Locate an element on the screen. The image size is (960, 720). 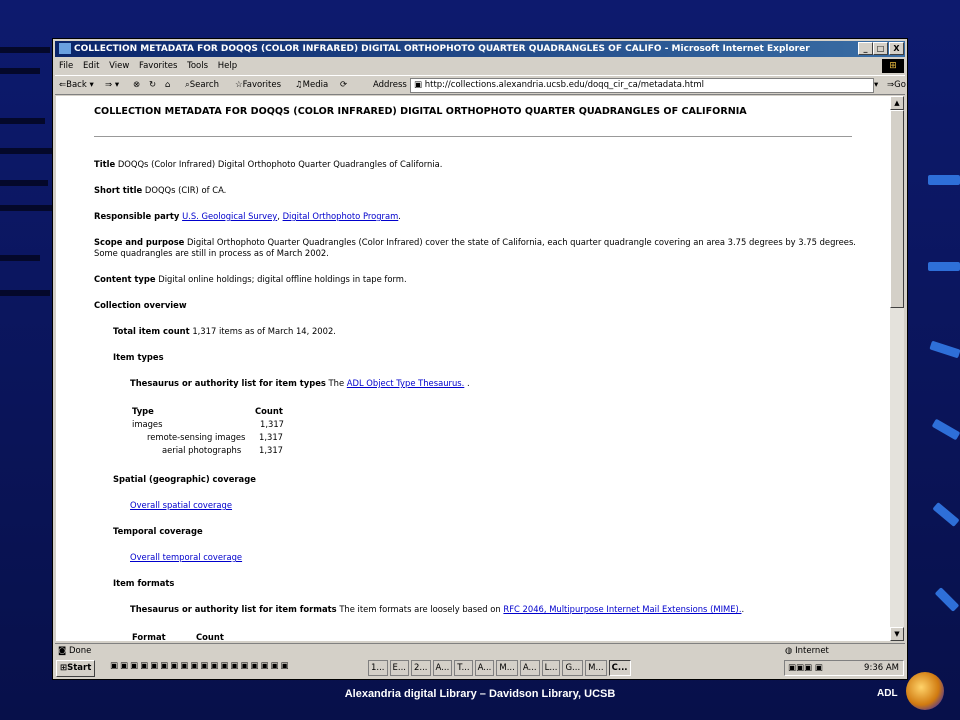
status-bar: ◙ Done ◍ Internet is located at coordinates (480, 650).